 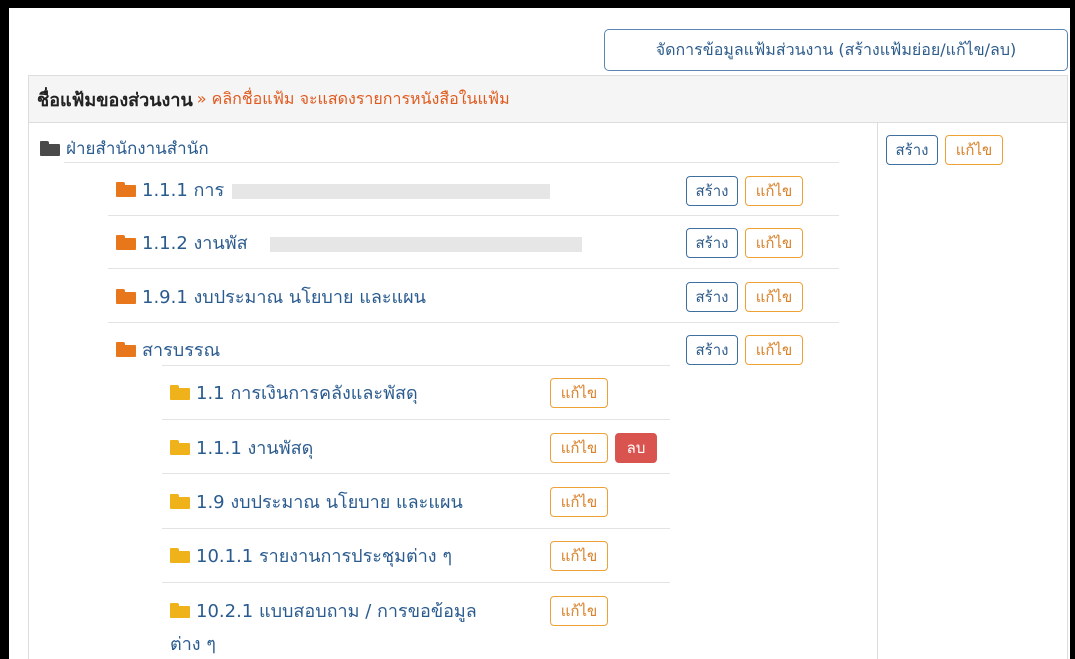 I want to click on panel-hint: » คลิกชื่อแฟ้ม จะแสดงรายการหนังสือในแฟ้ม, so click(x=353, y=98).